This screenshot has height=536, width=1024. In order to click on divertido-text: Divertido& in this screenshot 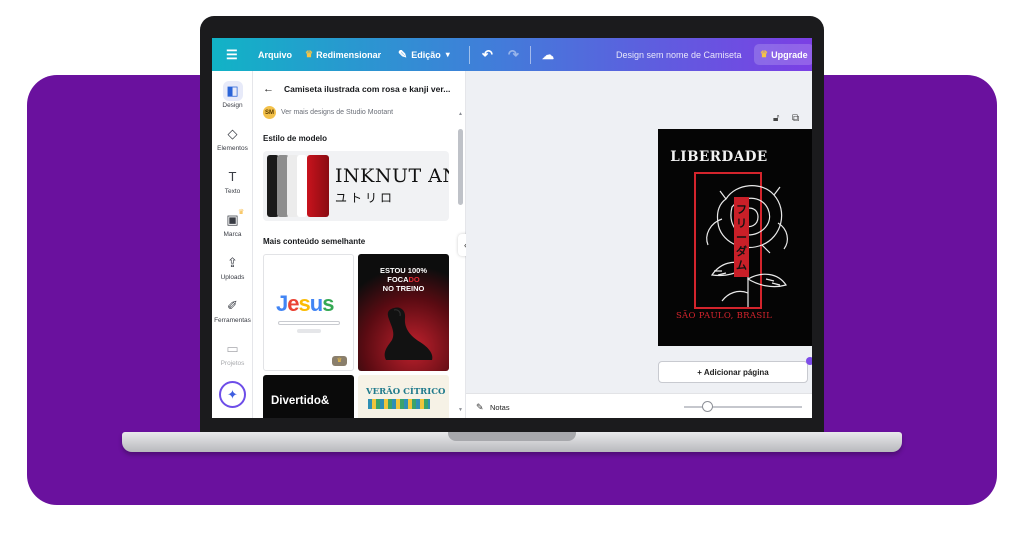, I will do `click(300, 401)`.